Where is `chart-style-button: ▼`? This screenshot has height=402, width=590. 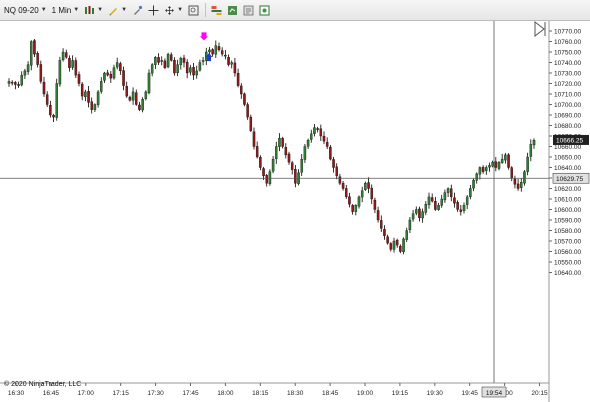
chart-style-button: ▼ is located at coordinates (93, 10).